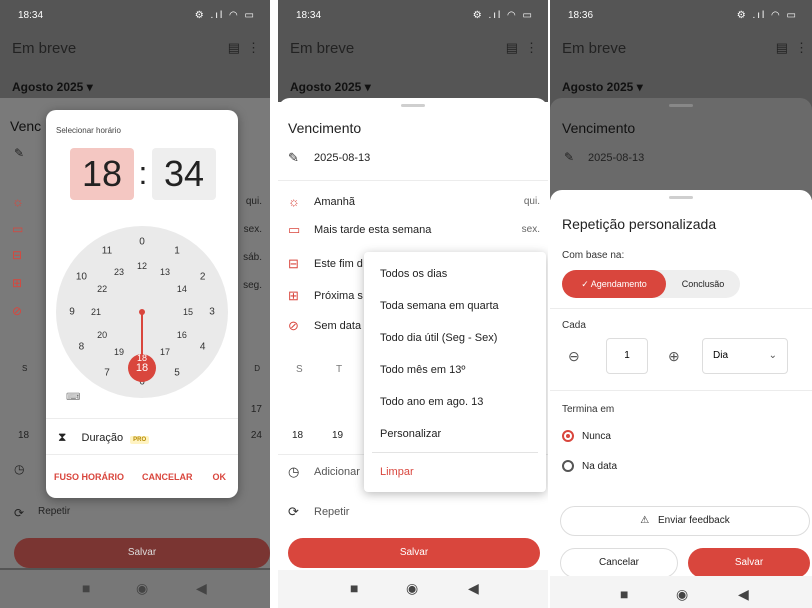  I want to click on due-date-row: ✎ 2025-08-13, so click(414, 160).